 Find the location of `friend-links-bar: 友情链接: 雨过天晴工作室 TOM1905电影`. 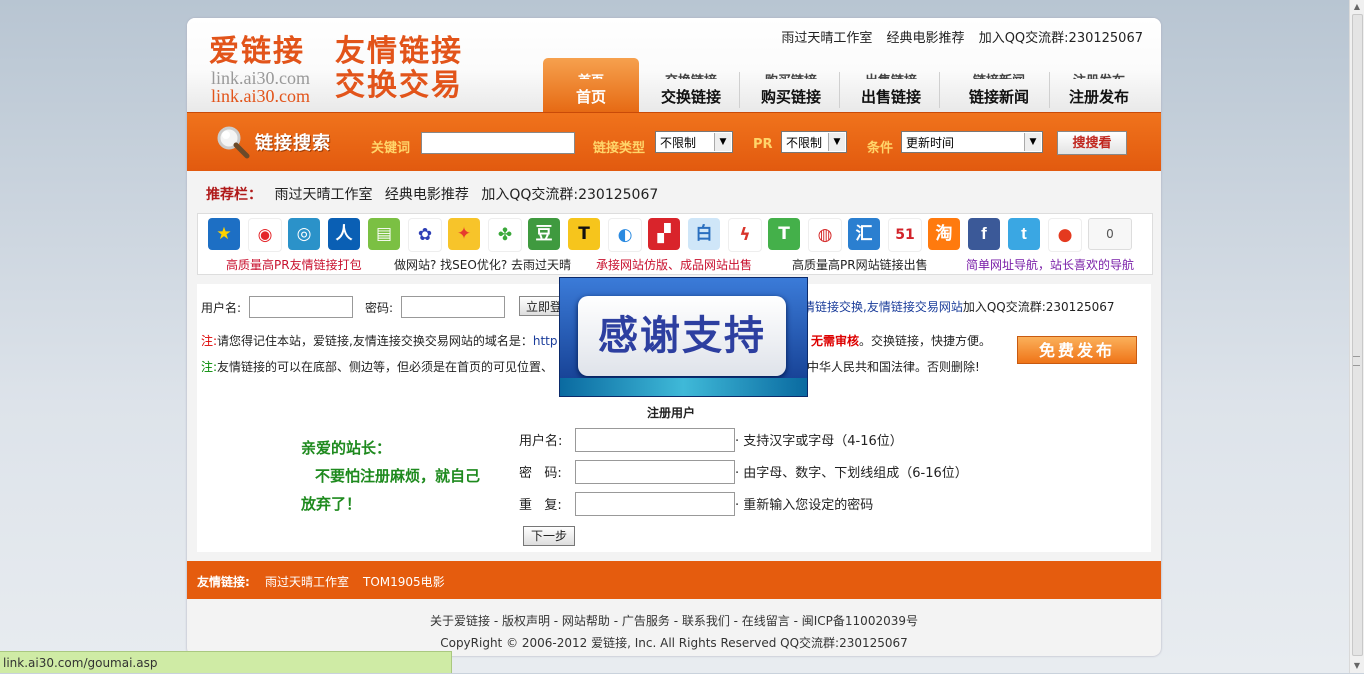

friend-links-bar: 友情链接: 雨过天晴工作室 TOM1905电影 is located at coordinates (674, 580).